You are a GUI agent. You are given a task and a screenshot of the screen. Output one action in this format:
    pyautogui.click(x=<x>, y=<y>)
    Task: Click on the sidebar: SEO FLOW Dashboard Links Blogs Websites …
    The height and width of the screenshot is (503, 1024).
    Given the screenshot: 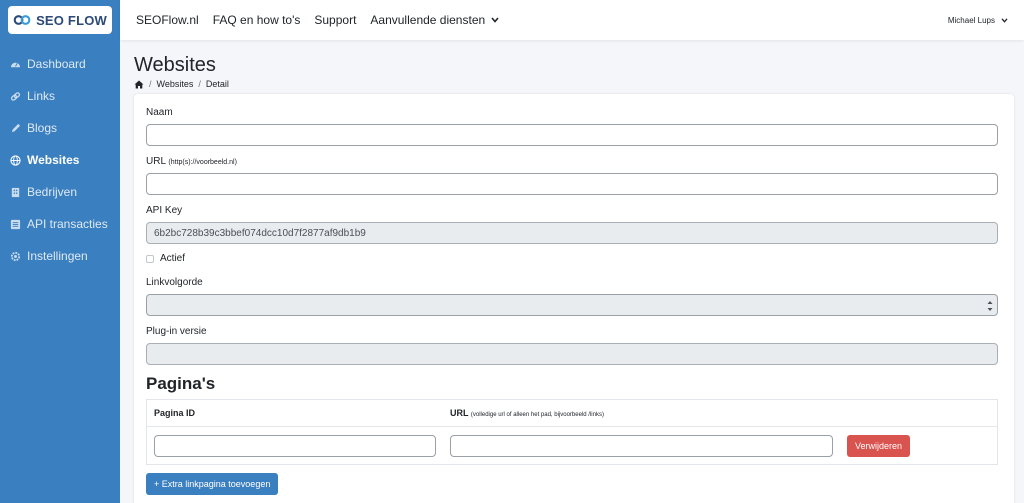 What is the action you would take?
    pyautogui.click(x=60, y=251)
    